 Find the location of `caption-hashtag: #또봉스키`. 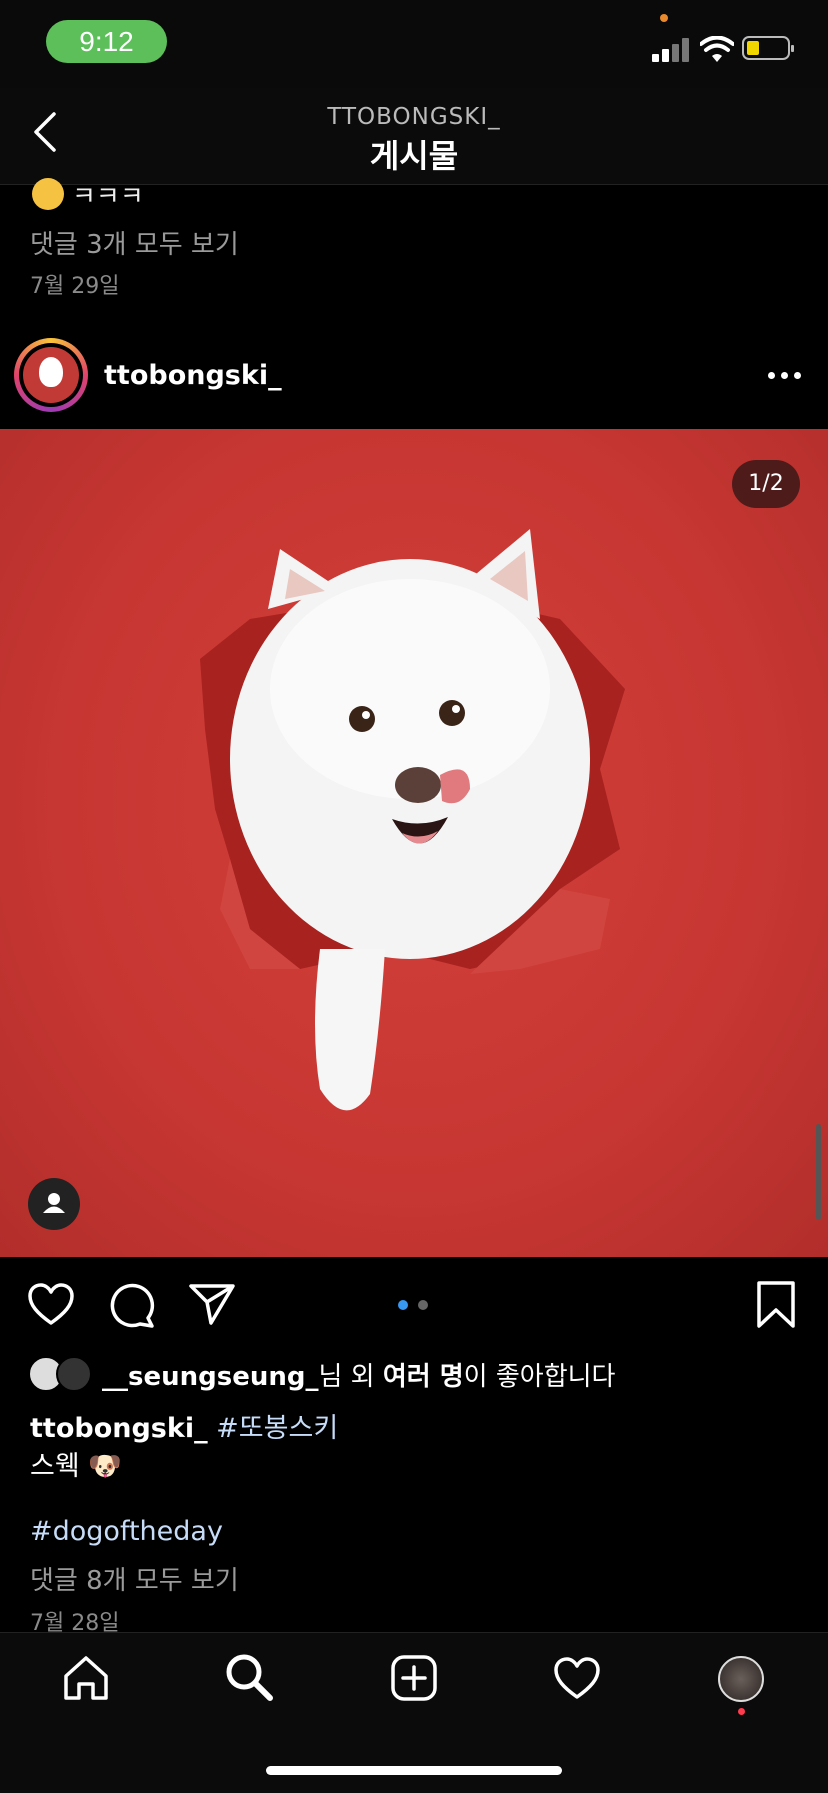

caption-hashtag: #또봉스키 is located at coordinates (277, 1428).